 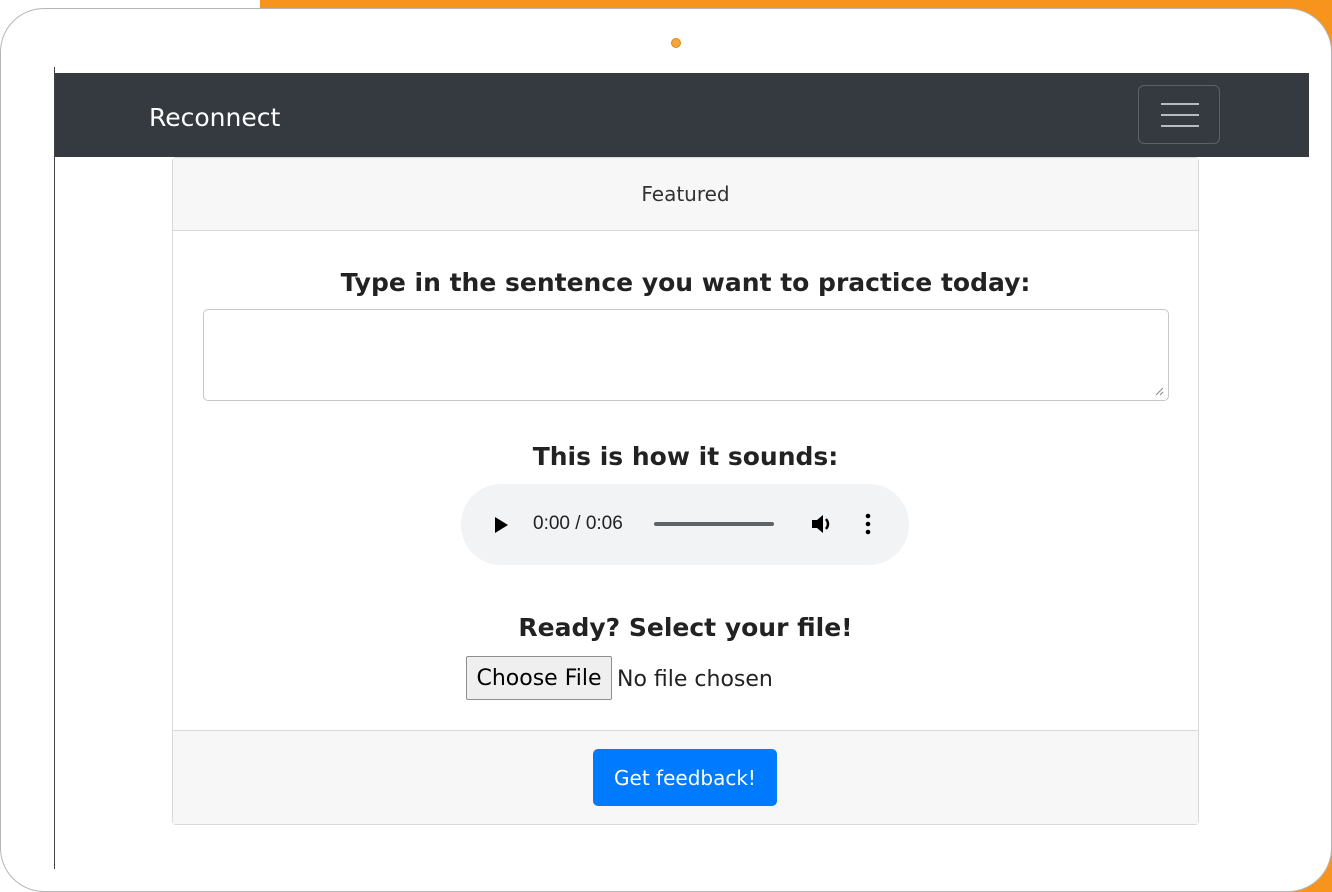 I want to click on volume-icon, so click(x=823, y=524).